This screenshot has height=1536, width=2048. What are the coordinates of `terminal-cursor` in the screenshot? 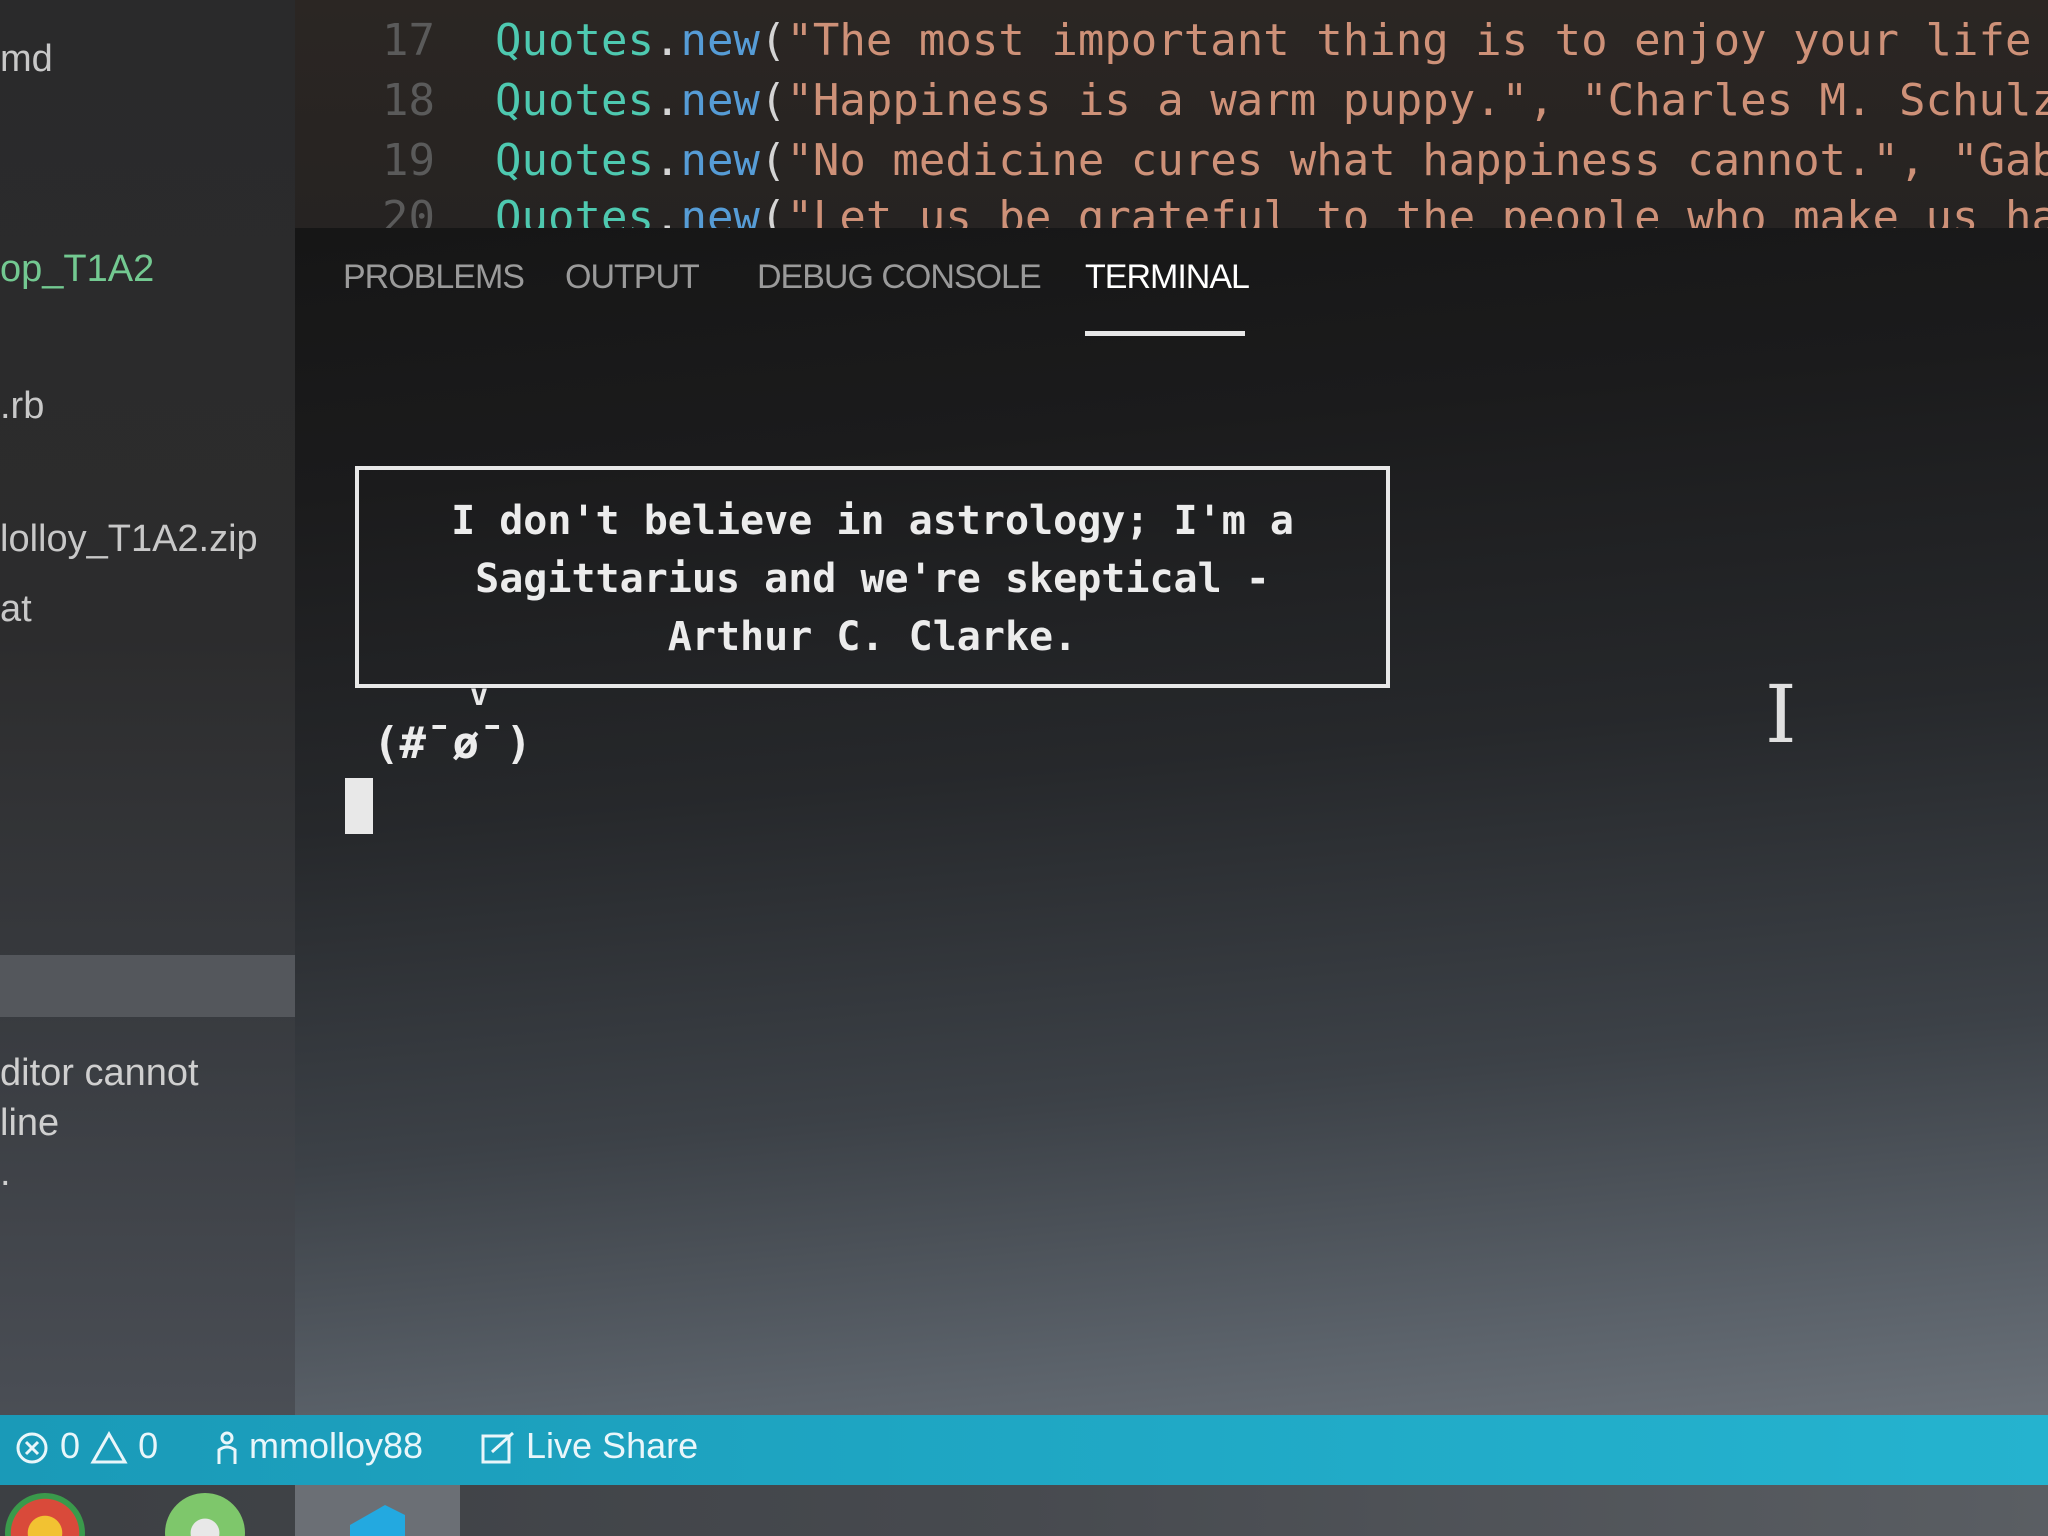 It's located at (359, 806).